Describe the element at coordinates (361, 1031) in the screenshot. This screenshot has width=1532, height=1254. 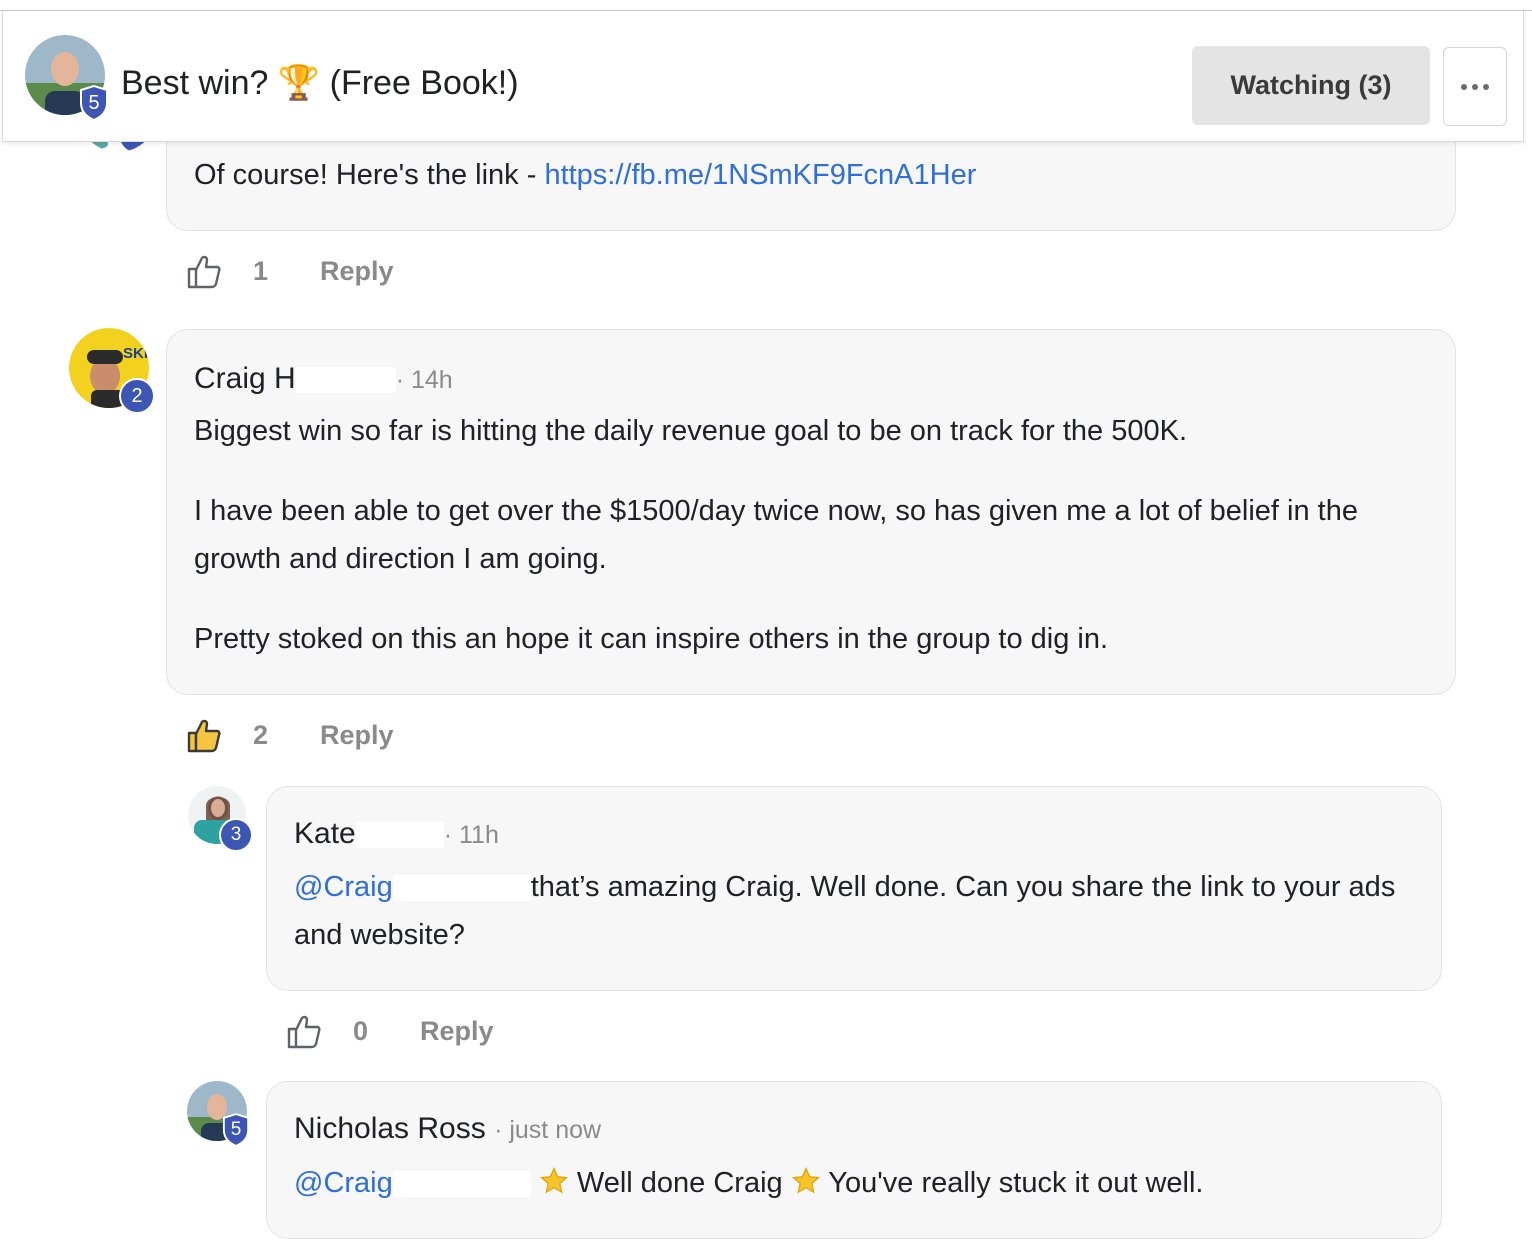
I see `like-count: 0` at that location.